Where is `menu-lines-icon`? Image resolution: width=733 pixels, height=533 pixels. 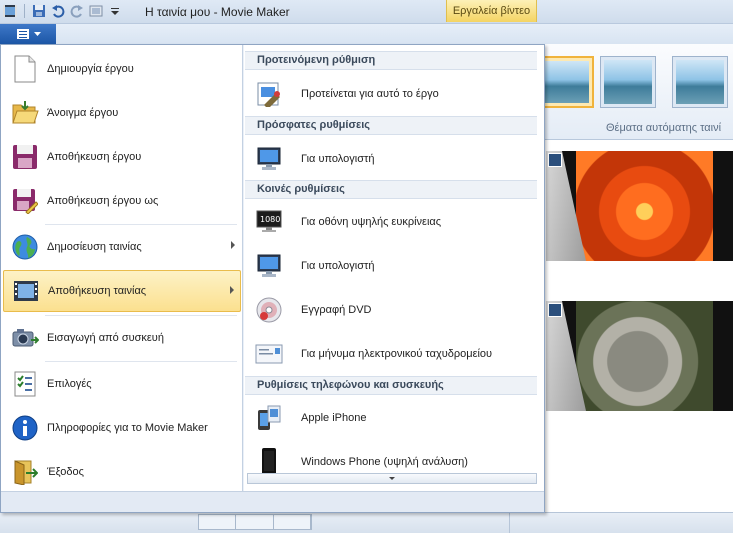 menu-lines-icon is located at coordinates (22, 34).